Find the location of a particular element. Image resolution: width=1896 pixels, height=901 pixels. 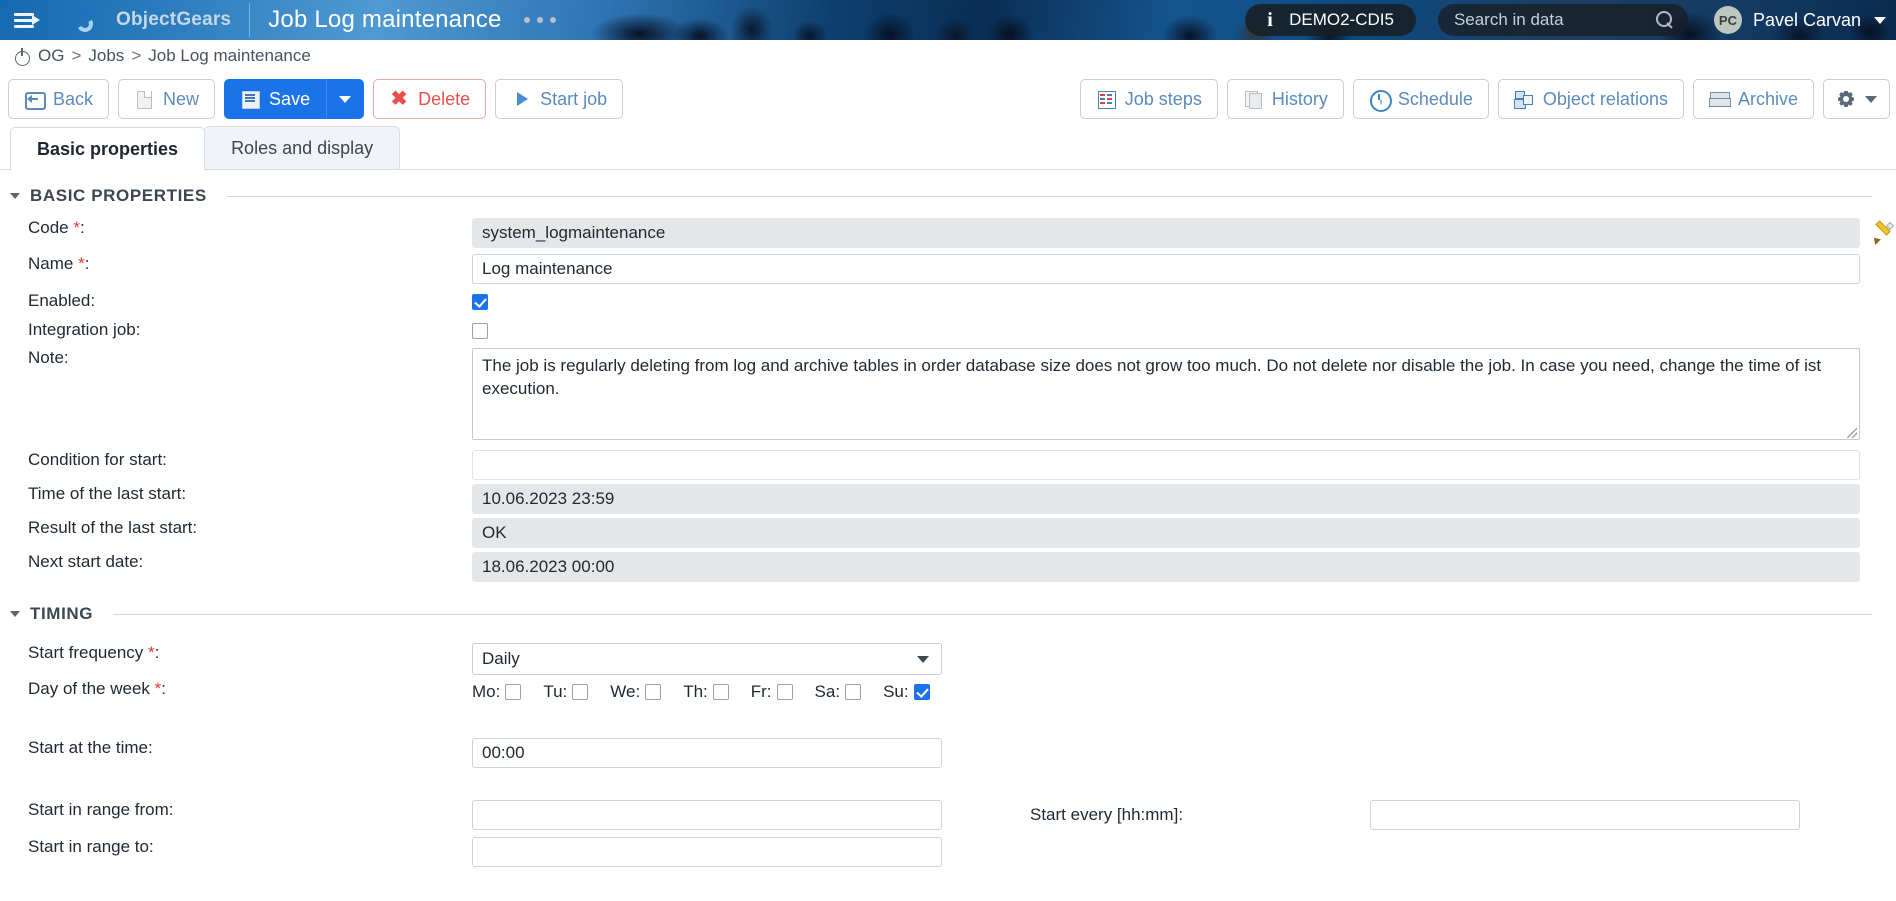

environment-badge: i DEMO2-CDI5 is located at coordinates (1330, 20).